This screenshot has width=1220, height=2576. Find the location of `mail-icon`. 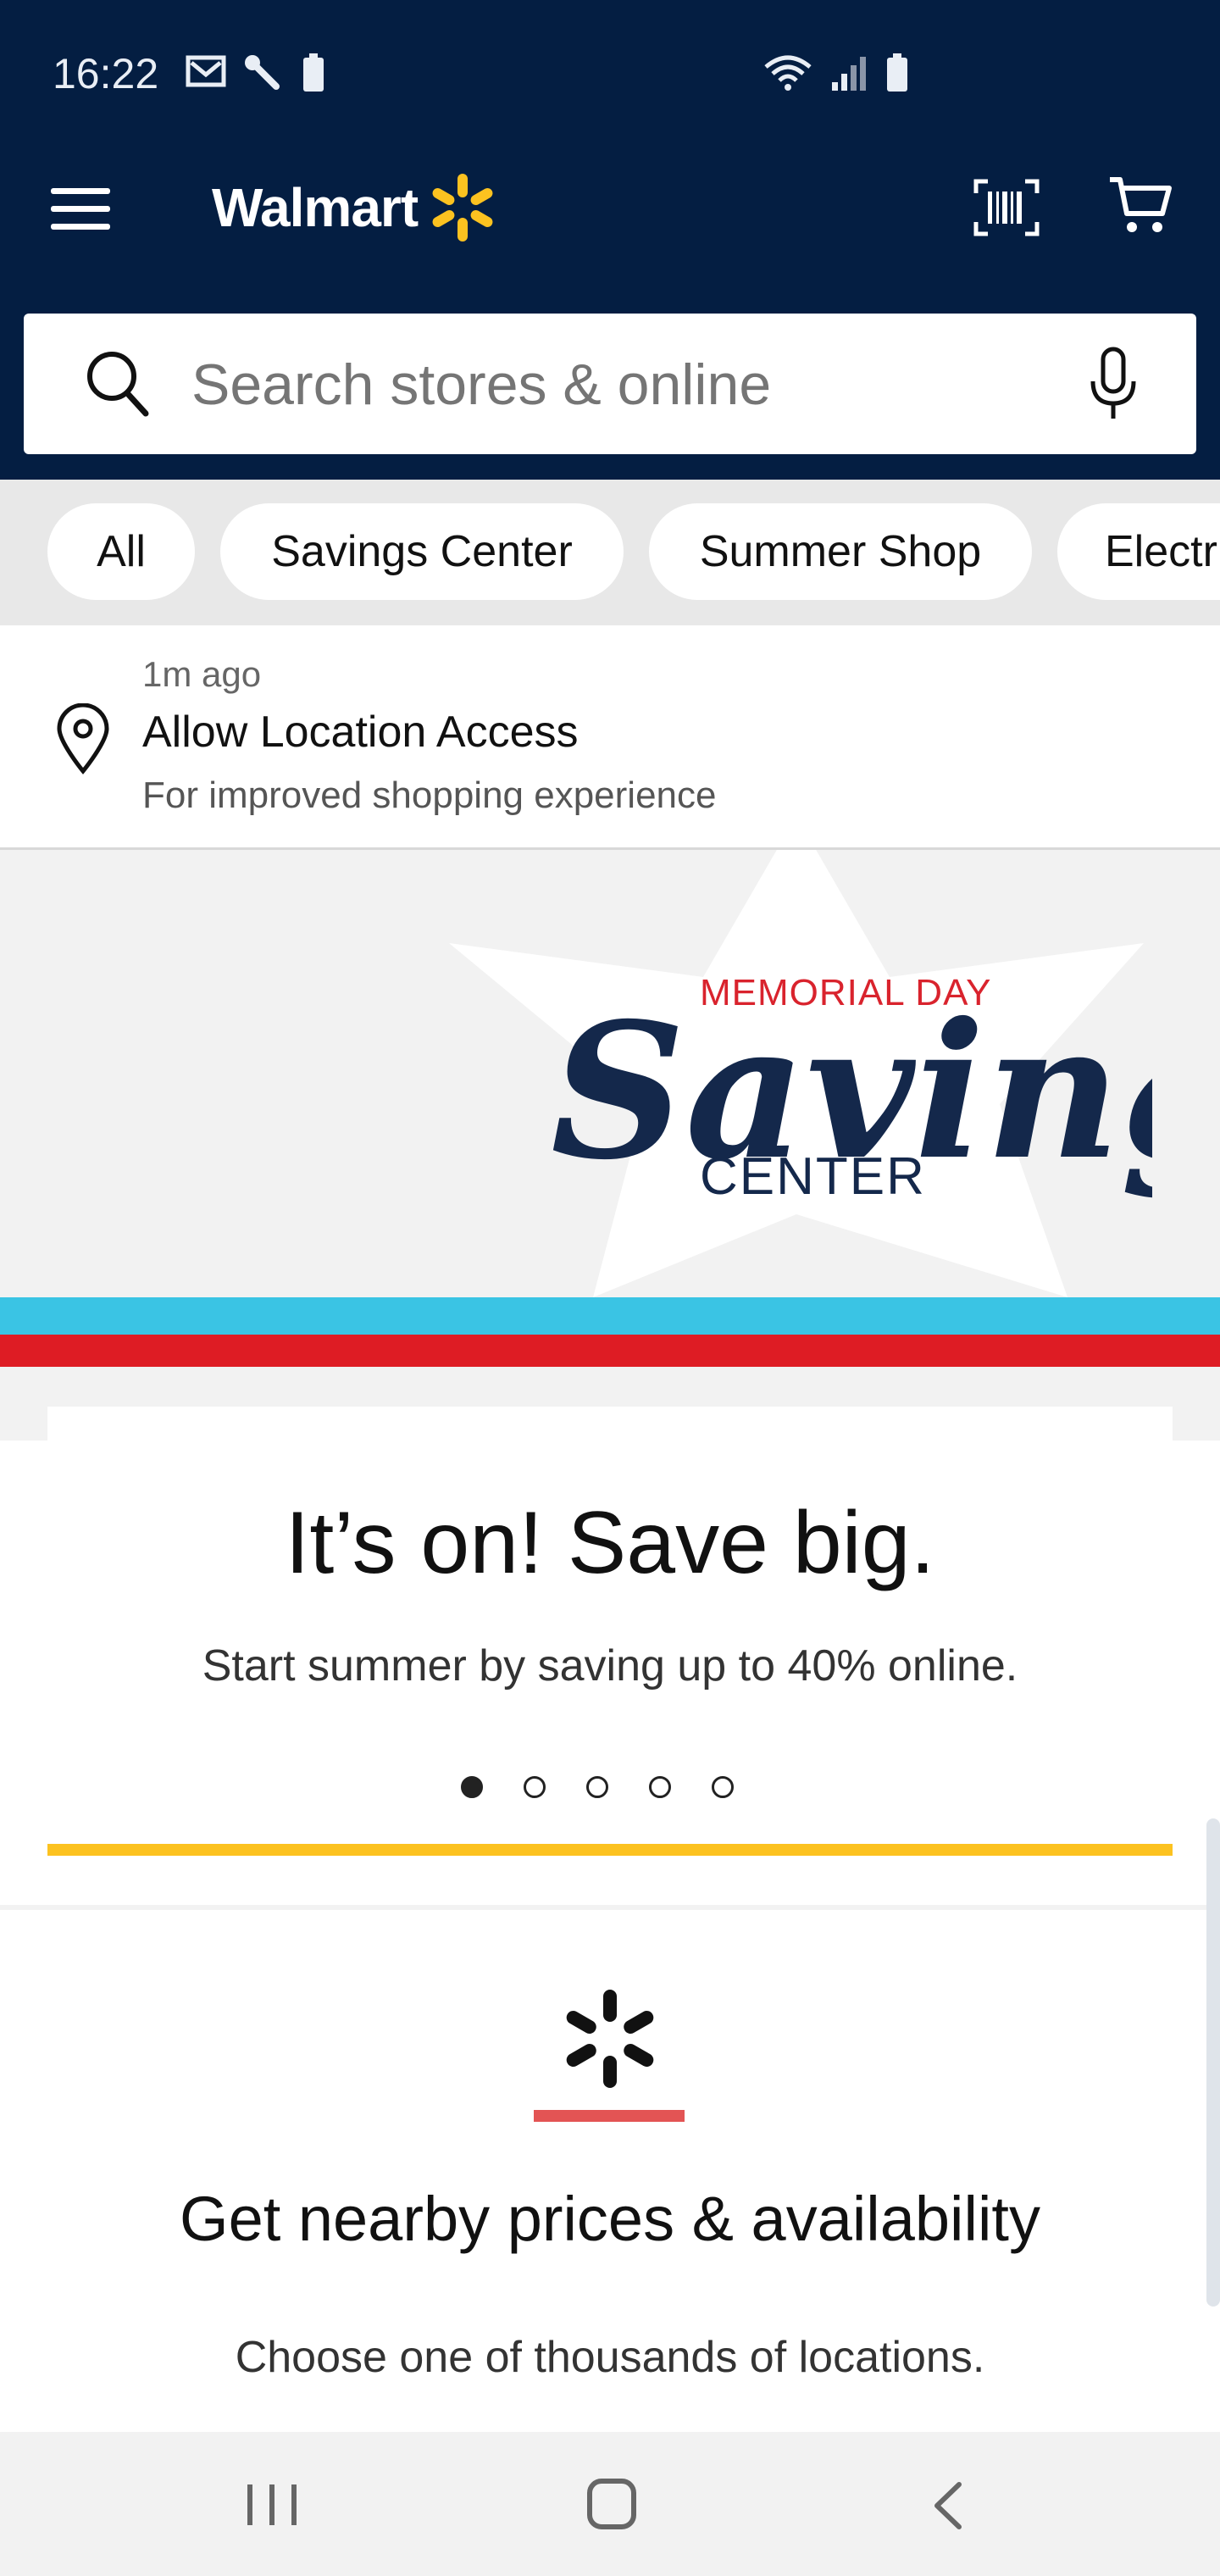

mail-icon is located at coordinates (206, 71).